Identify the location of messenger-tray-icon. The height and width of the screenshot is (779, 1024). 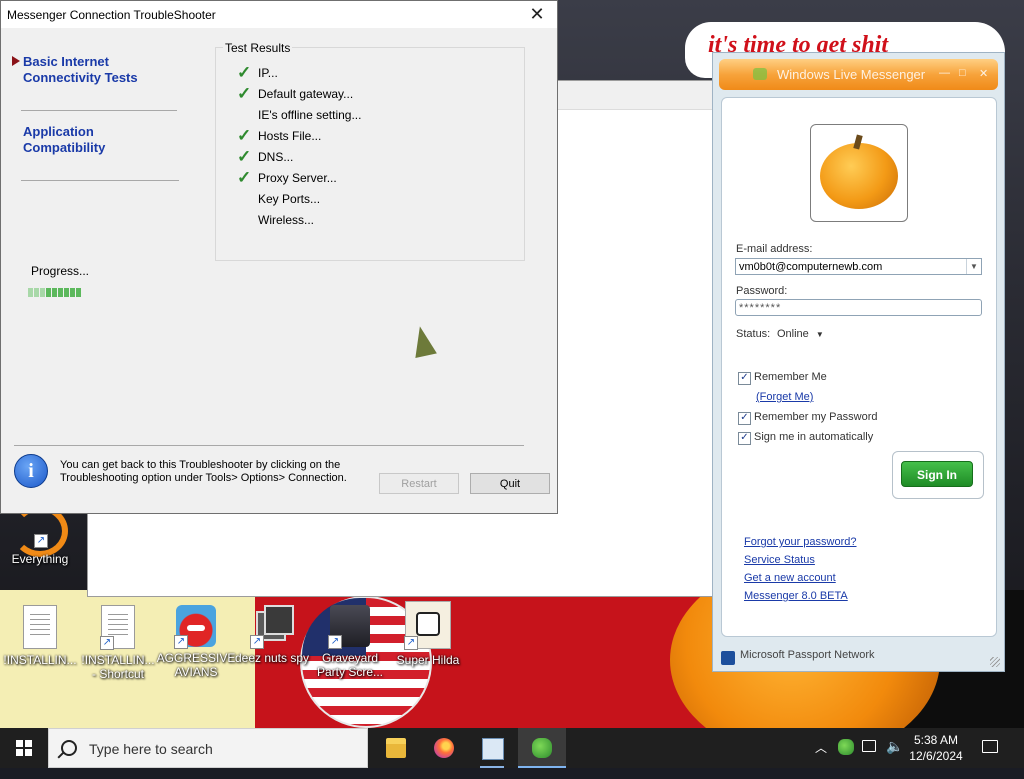
(846, 747).